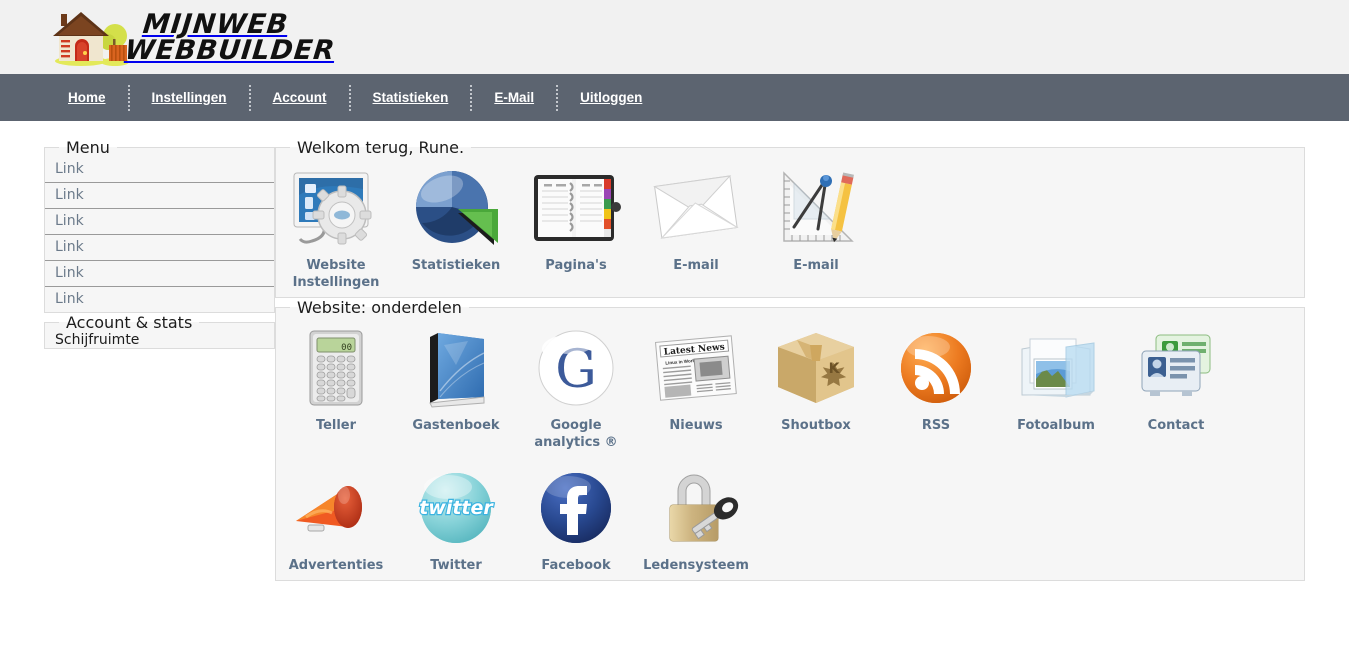 The height and width of the screenshot is (659, 1349). I want to click on ring-binder-icon, so click(577, 208).